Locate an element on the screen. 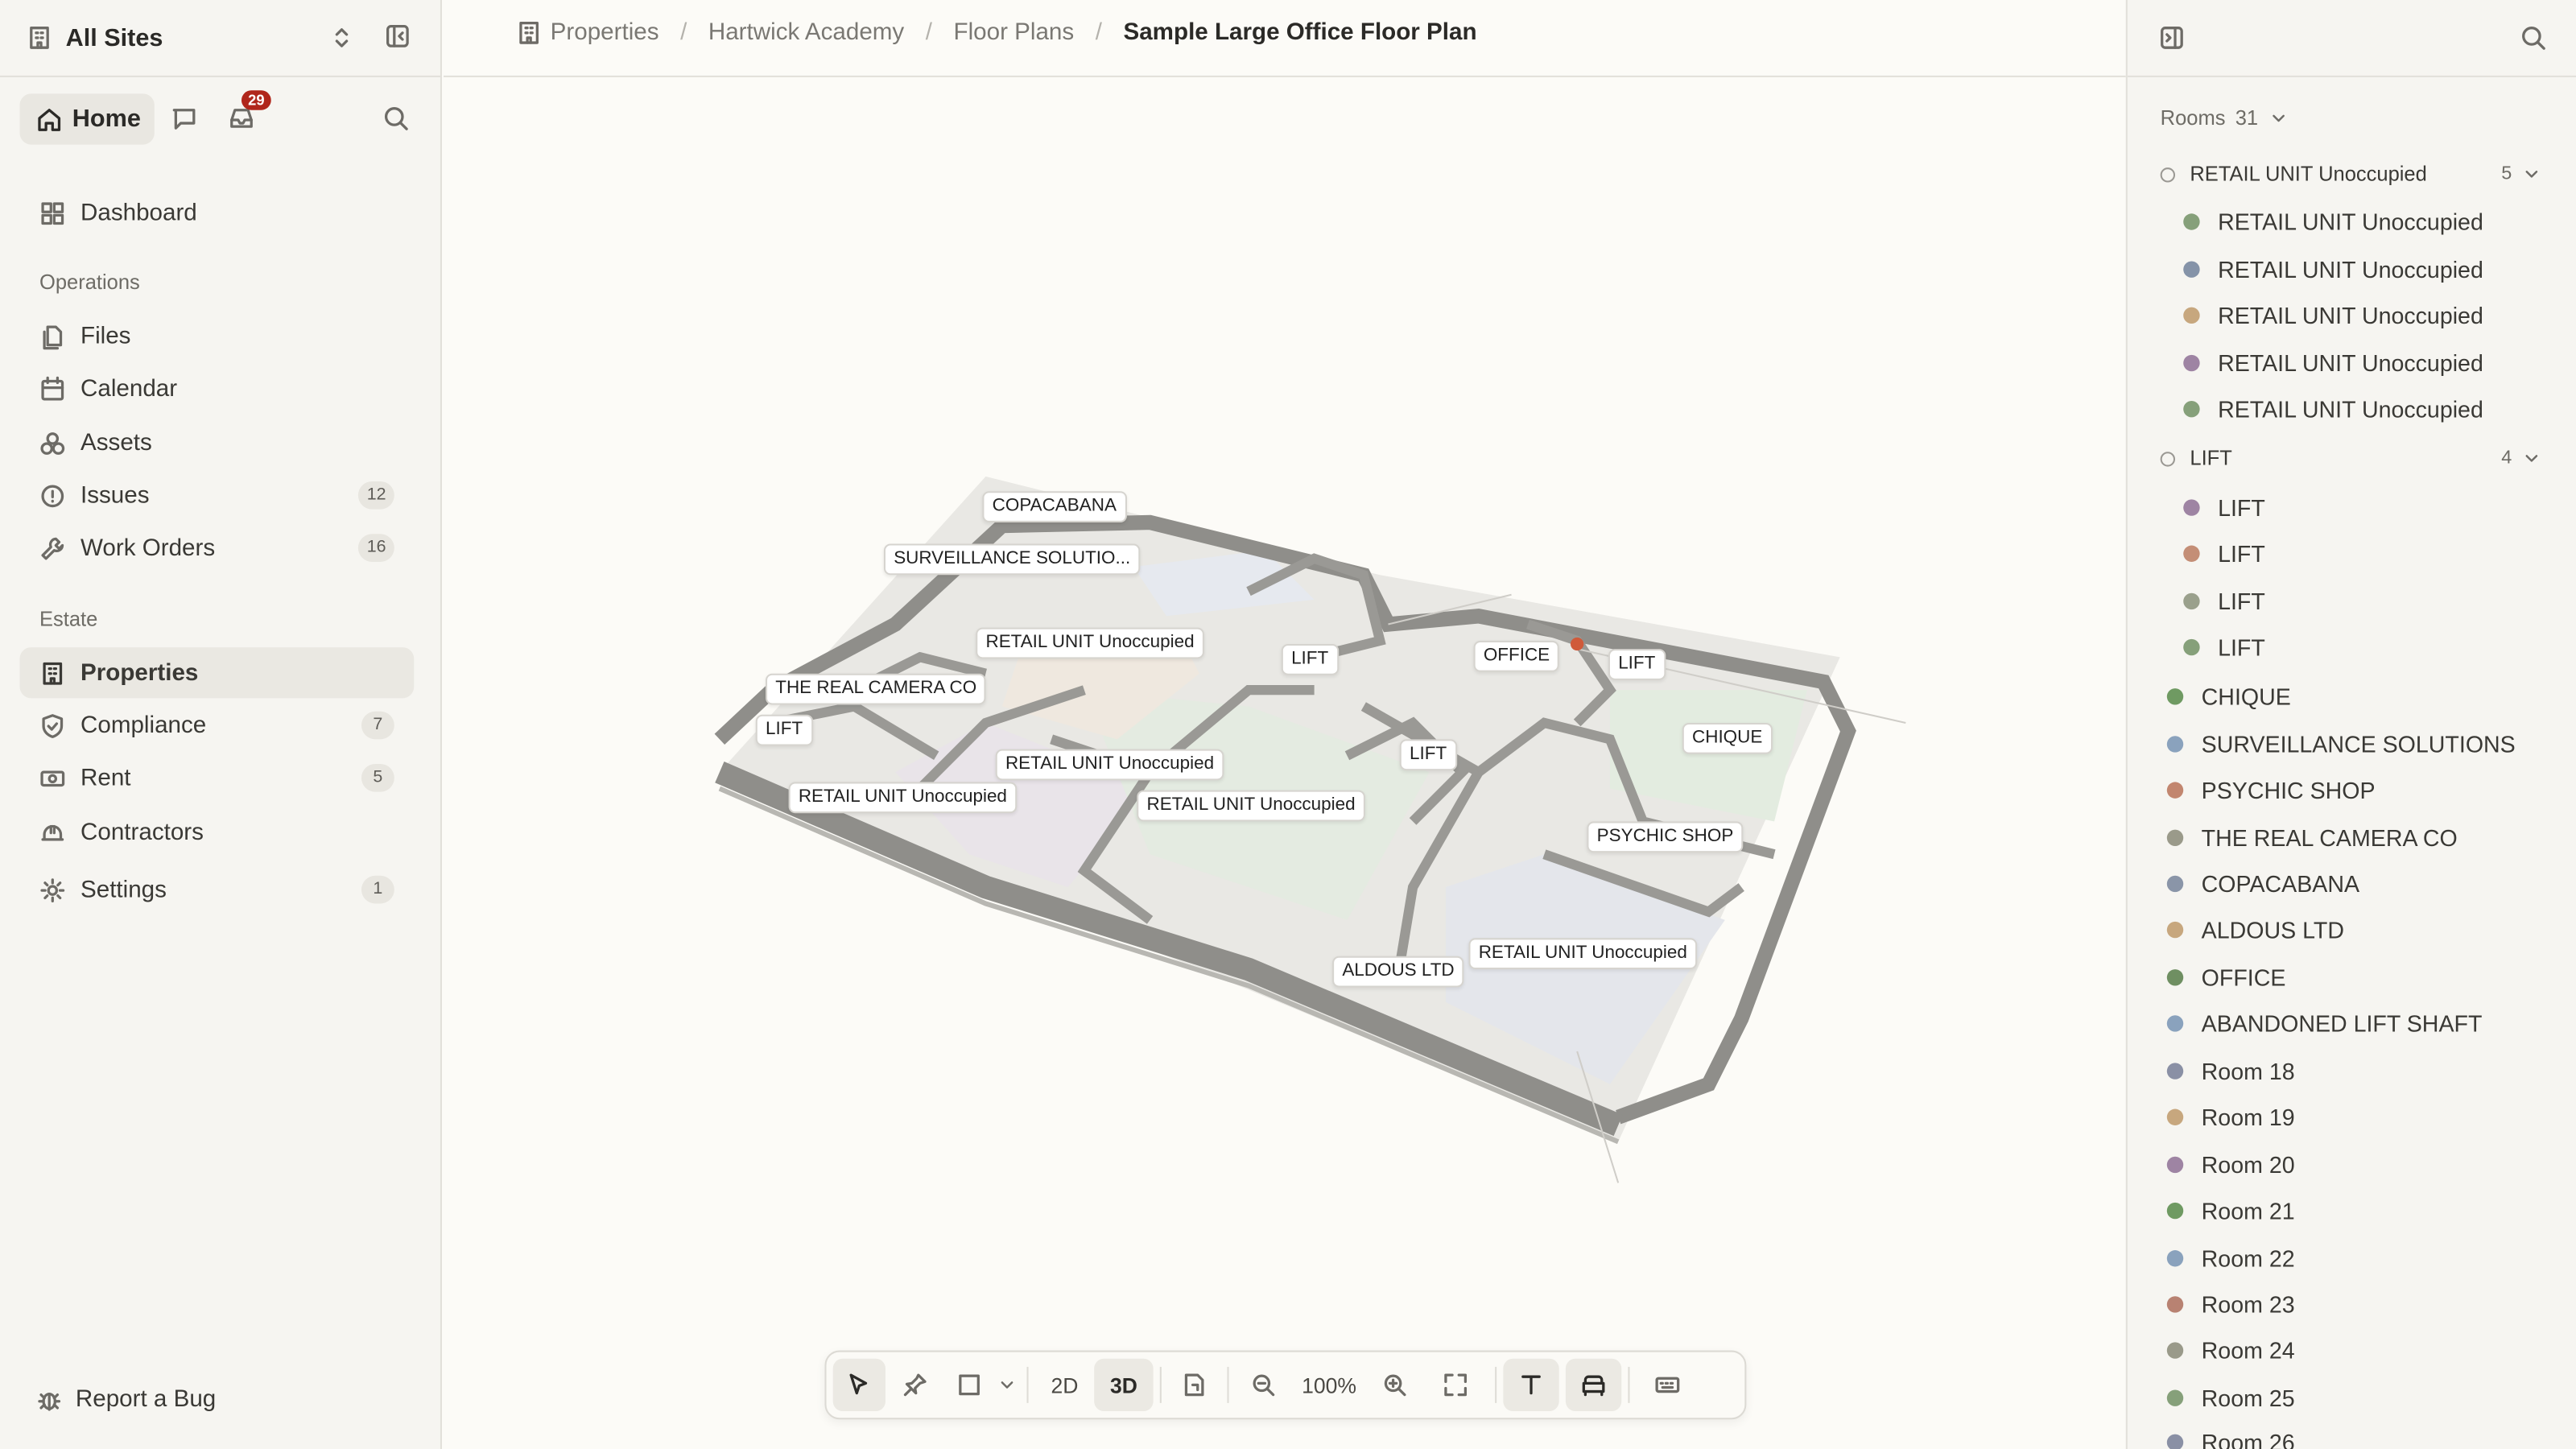  chat-icon is located at coordinates (184, 118).